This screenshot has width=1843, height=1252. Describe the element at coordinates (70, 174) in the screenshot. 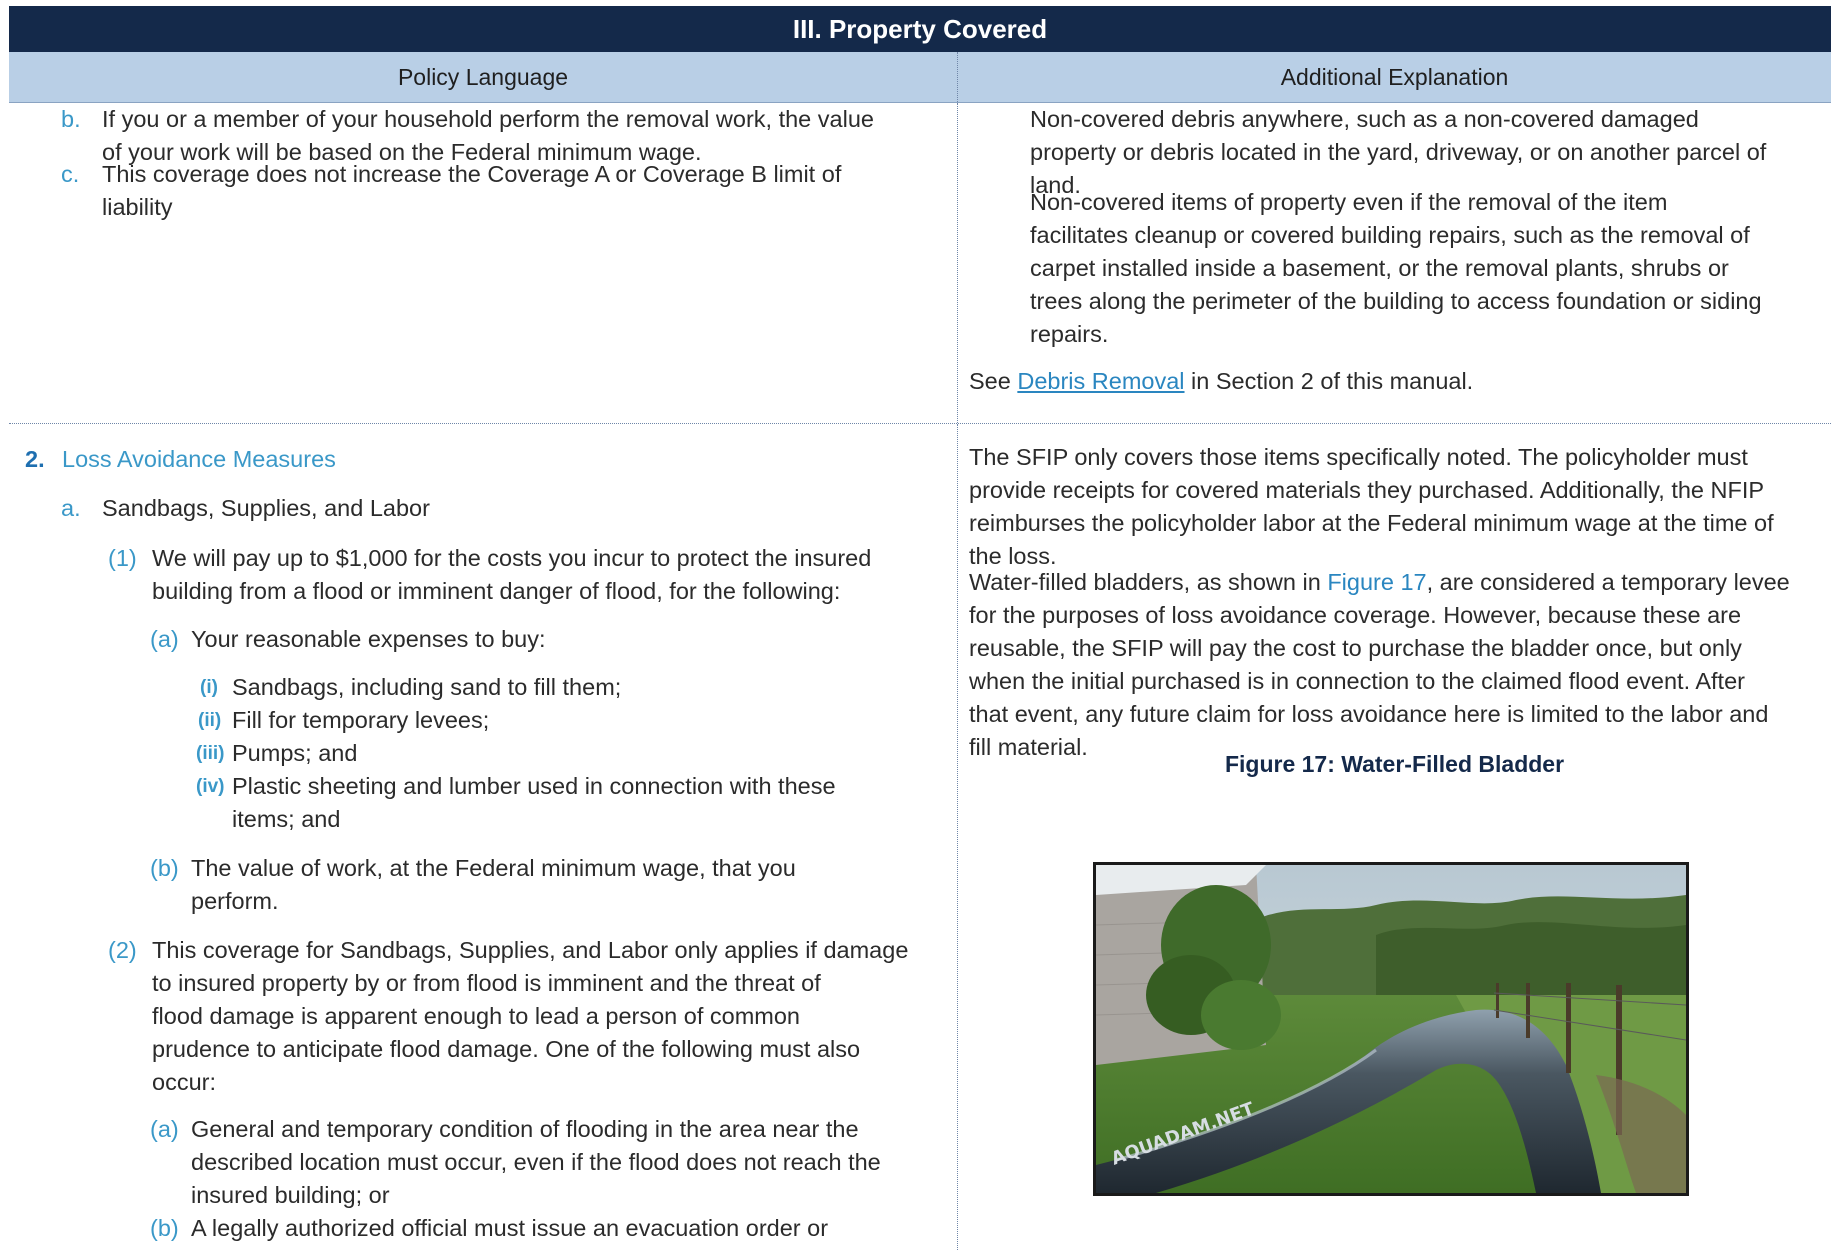

I see `list-marker-c: c.` at that location.